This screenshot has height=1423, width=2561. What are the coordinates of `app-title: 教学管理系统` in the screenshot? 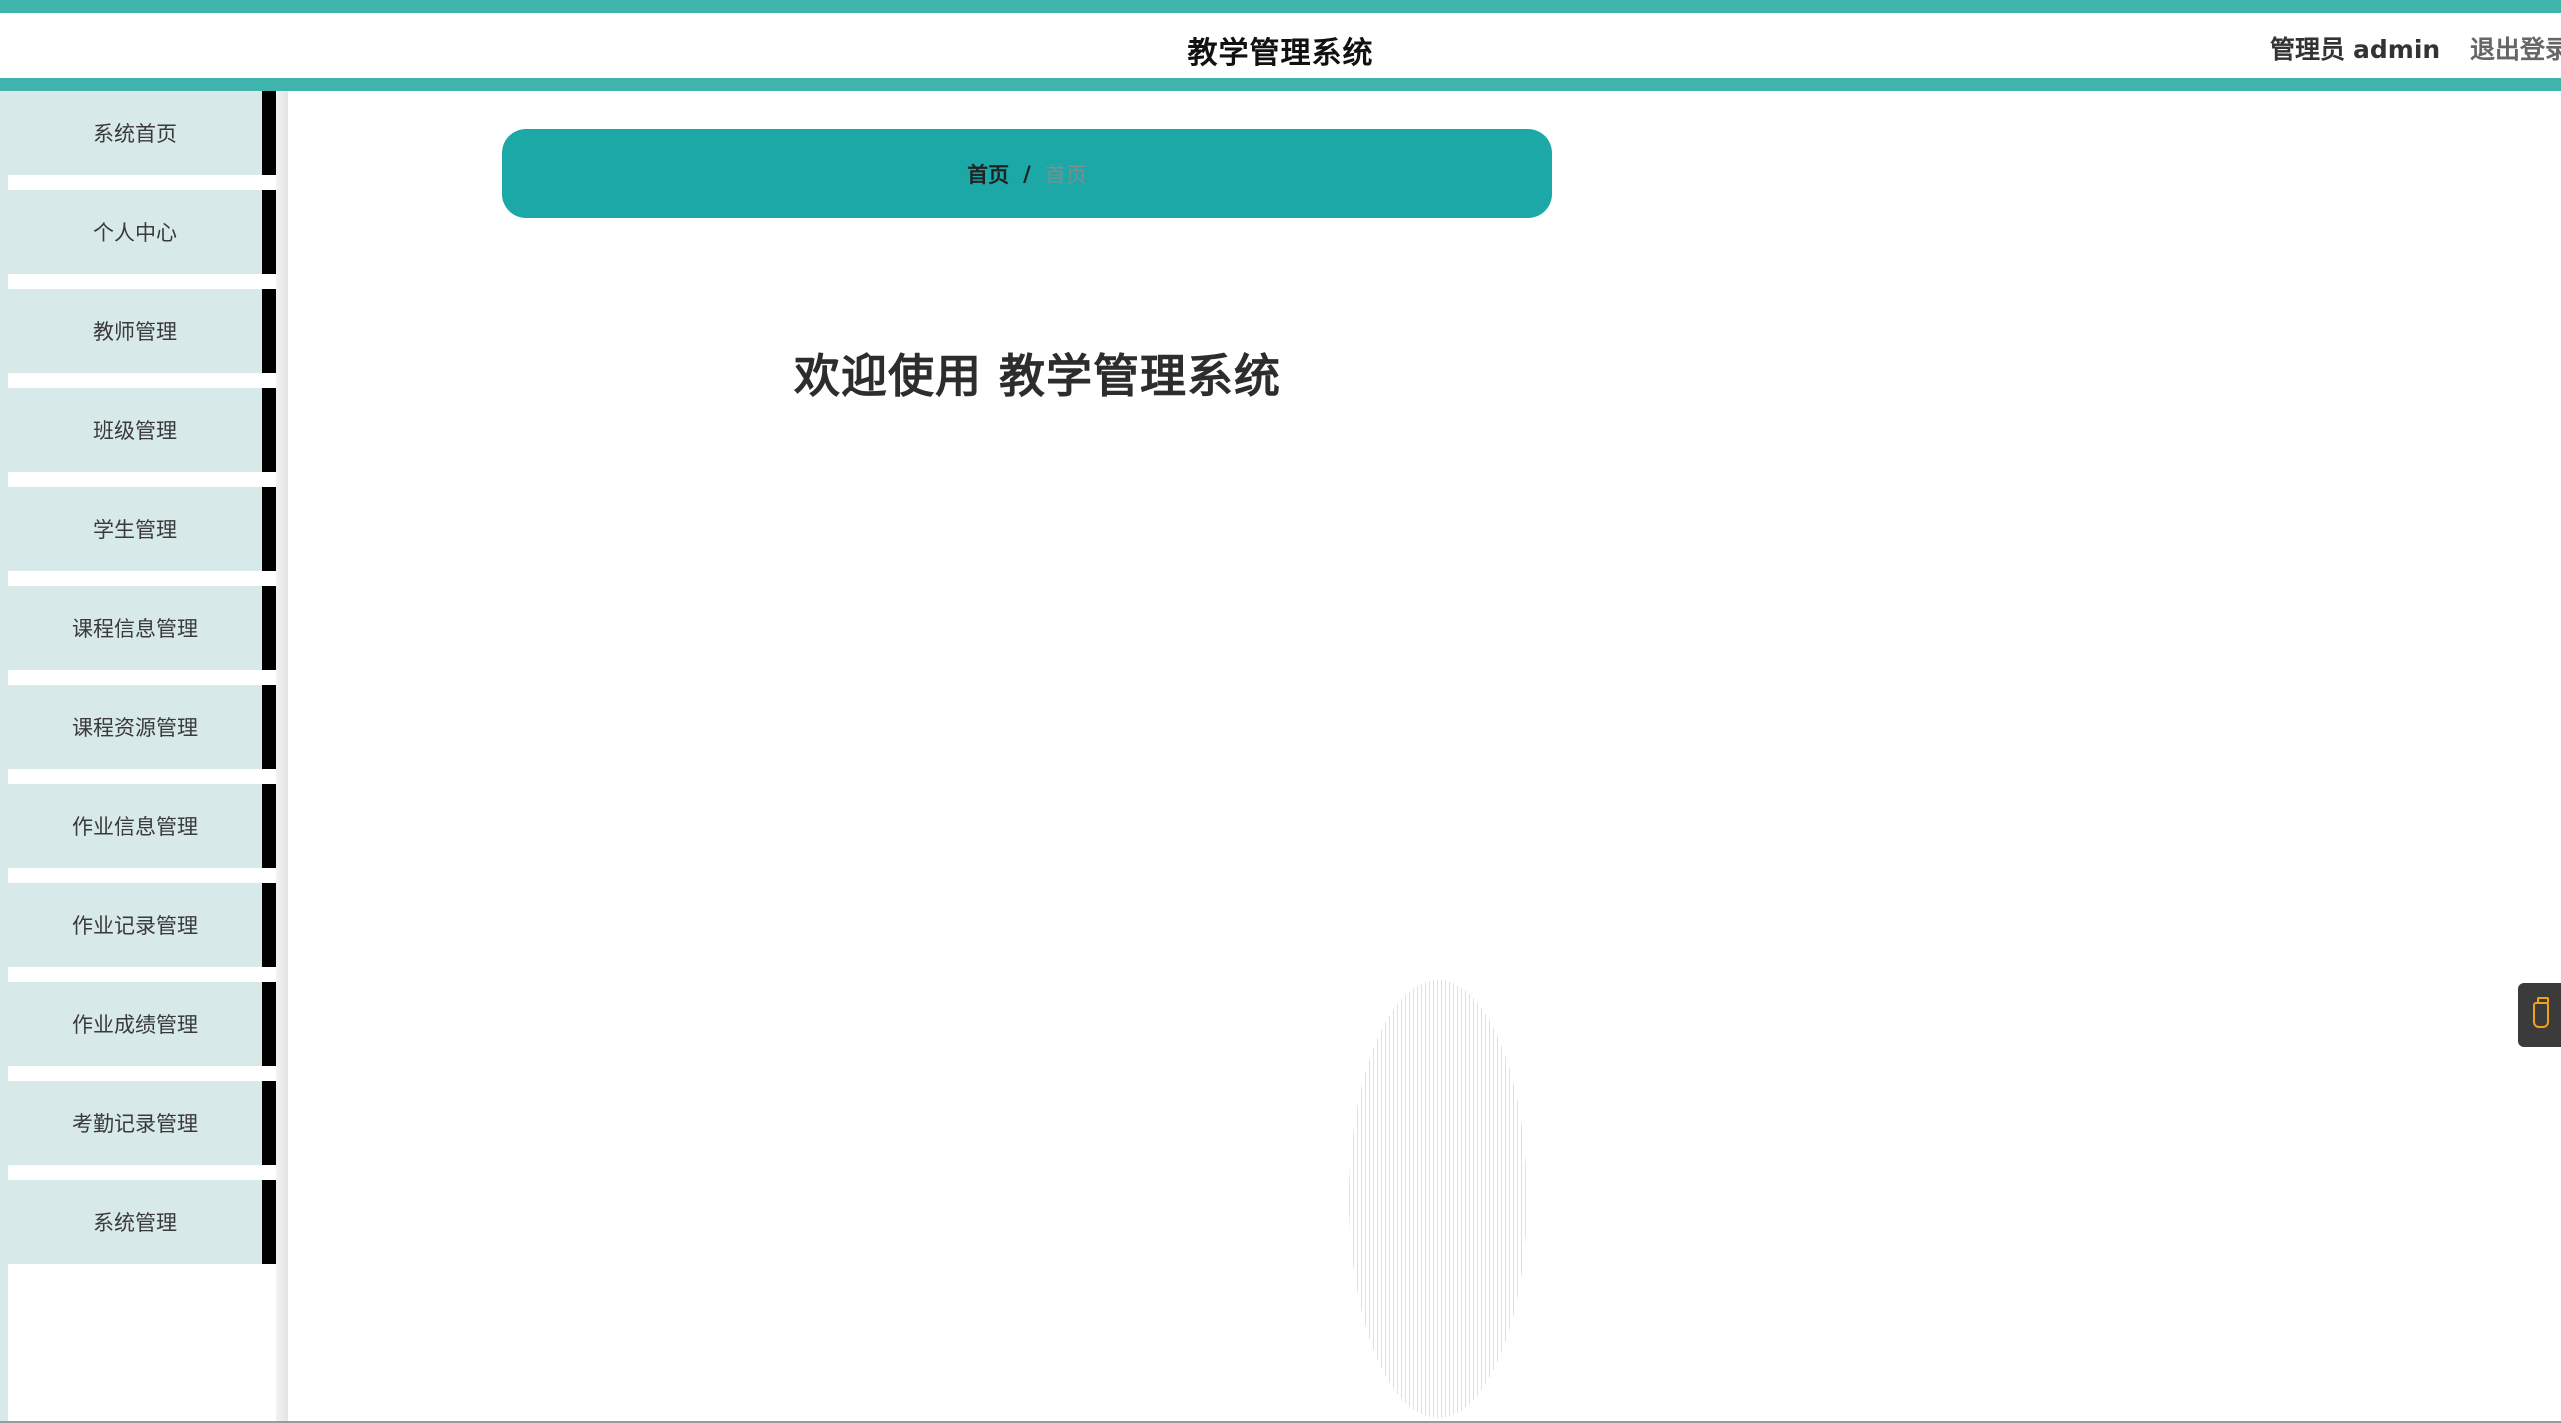 It's located at (1280, 50).